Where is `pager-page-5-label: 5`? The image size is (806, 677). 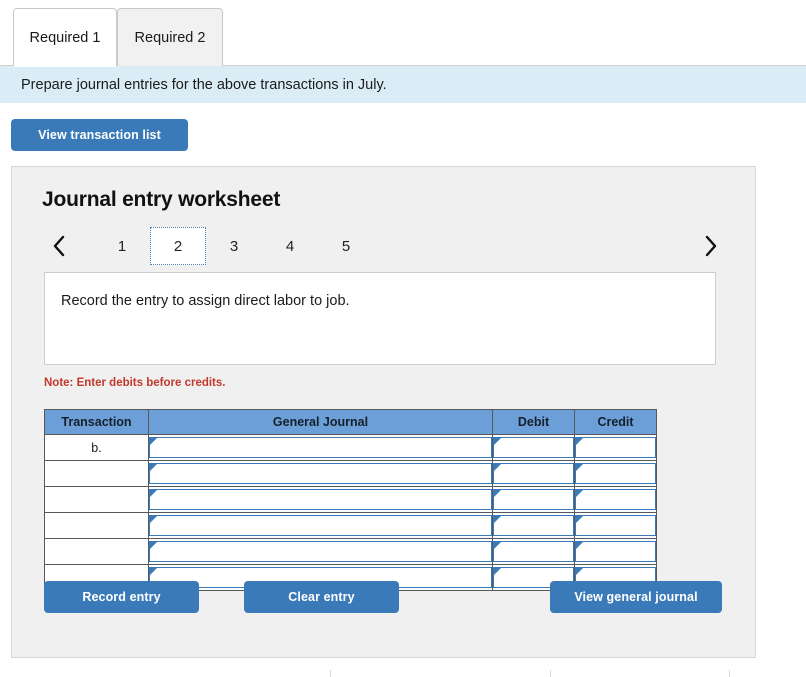 pager-page-5-label: 5 is located at coordinates (346, 246).